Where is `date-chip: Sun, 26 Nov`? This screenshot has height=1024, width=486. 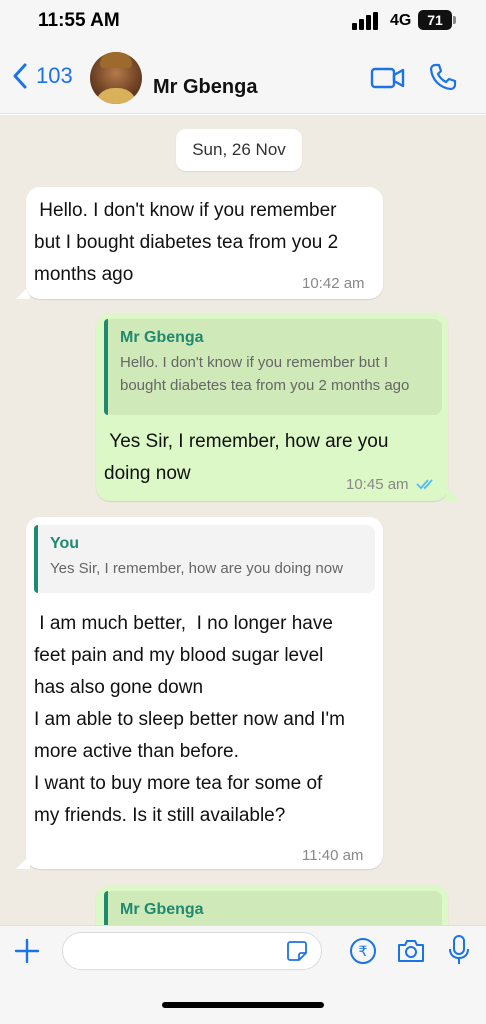
date-chip: Sun, 26 Nov is located at coordinates (239, 150).